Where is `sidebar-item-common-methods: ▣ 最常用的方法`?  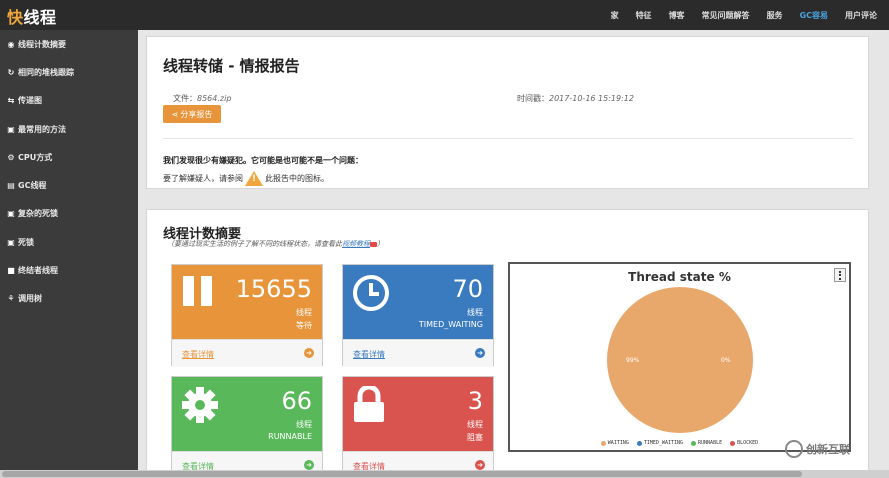 sidebar-item-common-methods: ▣ 最常用的方法 is located at coordinates (69, 129).